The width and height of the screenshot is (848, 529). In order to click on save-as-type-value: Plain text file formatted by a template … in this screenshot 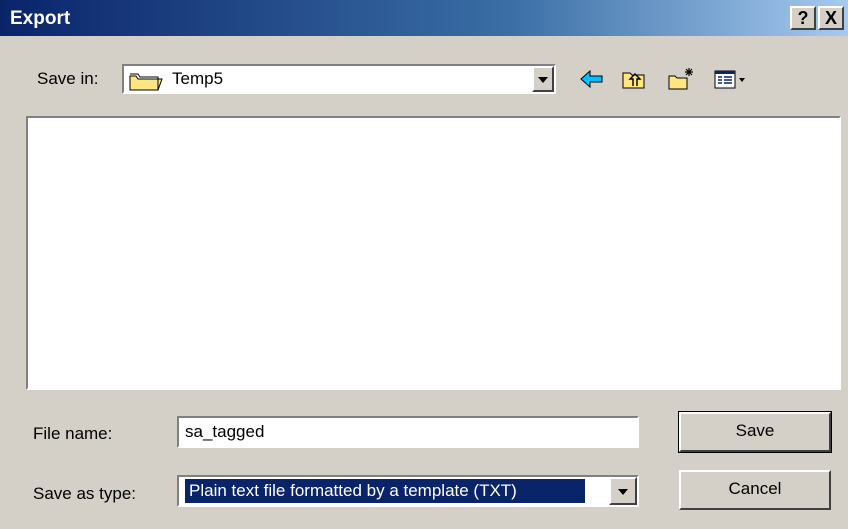, I will do `click(385, 491)`.